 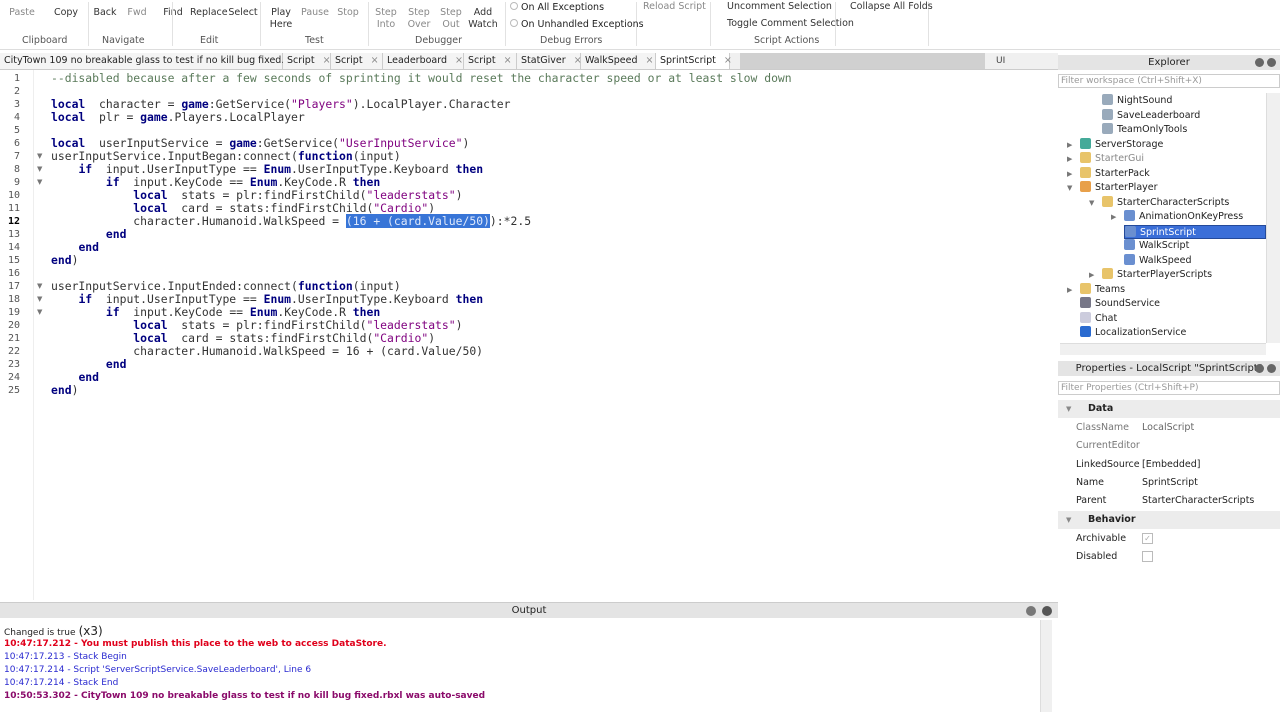 What do you see at coordinates (1098, 318) in the screenshot?
I see `explorer-item: Chat` at bounding box center [1098, 318].